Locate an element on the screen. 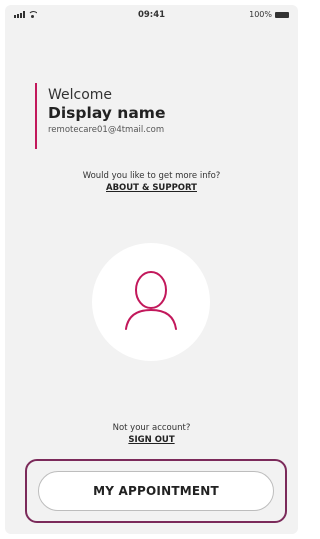 Image resolution: width=320 pixels, height=539 pixels. status-bar: 09:41 100% is located at coordinates (151, 16).